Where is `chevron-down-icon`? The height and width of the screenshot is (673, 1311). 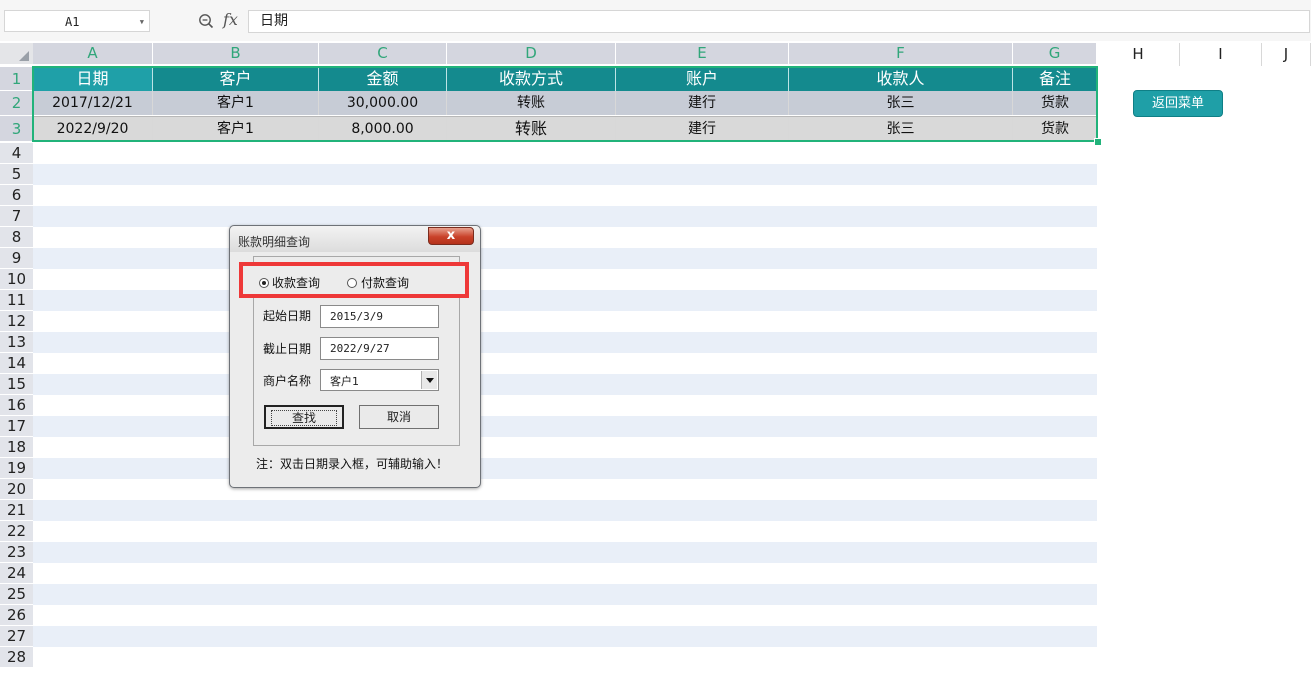 chevron-down-icon is located at coordinates (429, 380).